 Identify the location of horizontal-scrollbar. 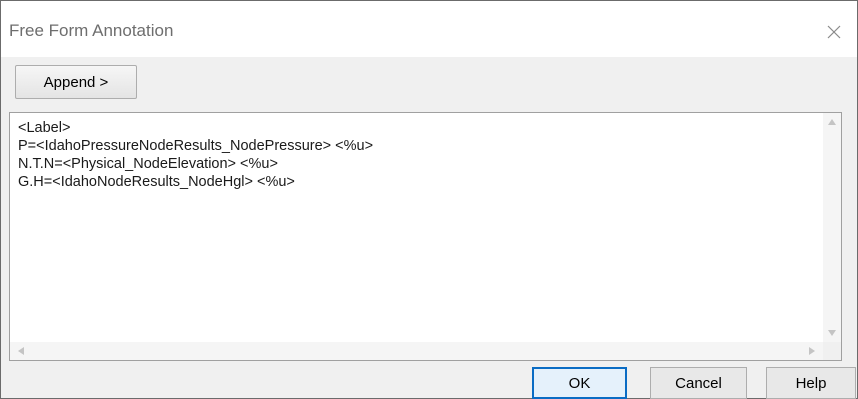
(416, 351).